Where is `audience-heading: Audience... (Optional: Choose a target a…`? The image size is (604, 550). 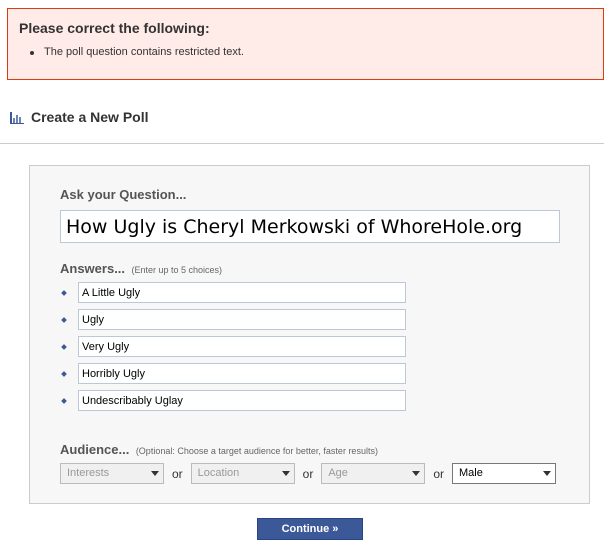 audience-heading: Audience... (Optional: Choose a target a… is located at coordinates (219, 450).